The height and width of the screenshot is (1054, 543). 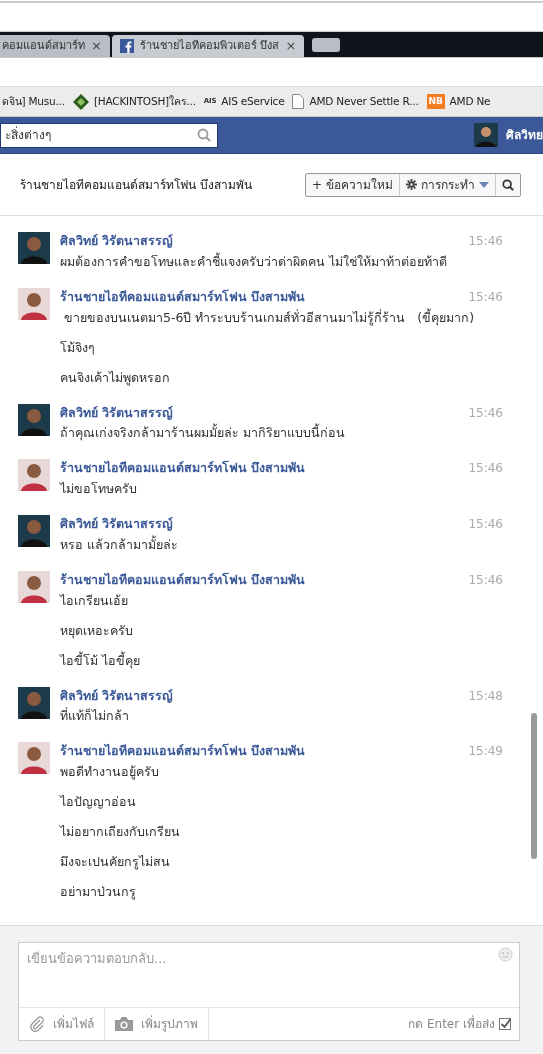 I want to click on gear-icon, so click(x=411, y=184).